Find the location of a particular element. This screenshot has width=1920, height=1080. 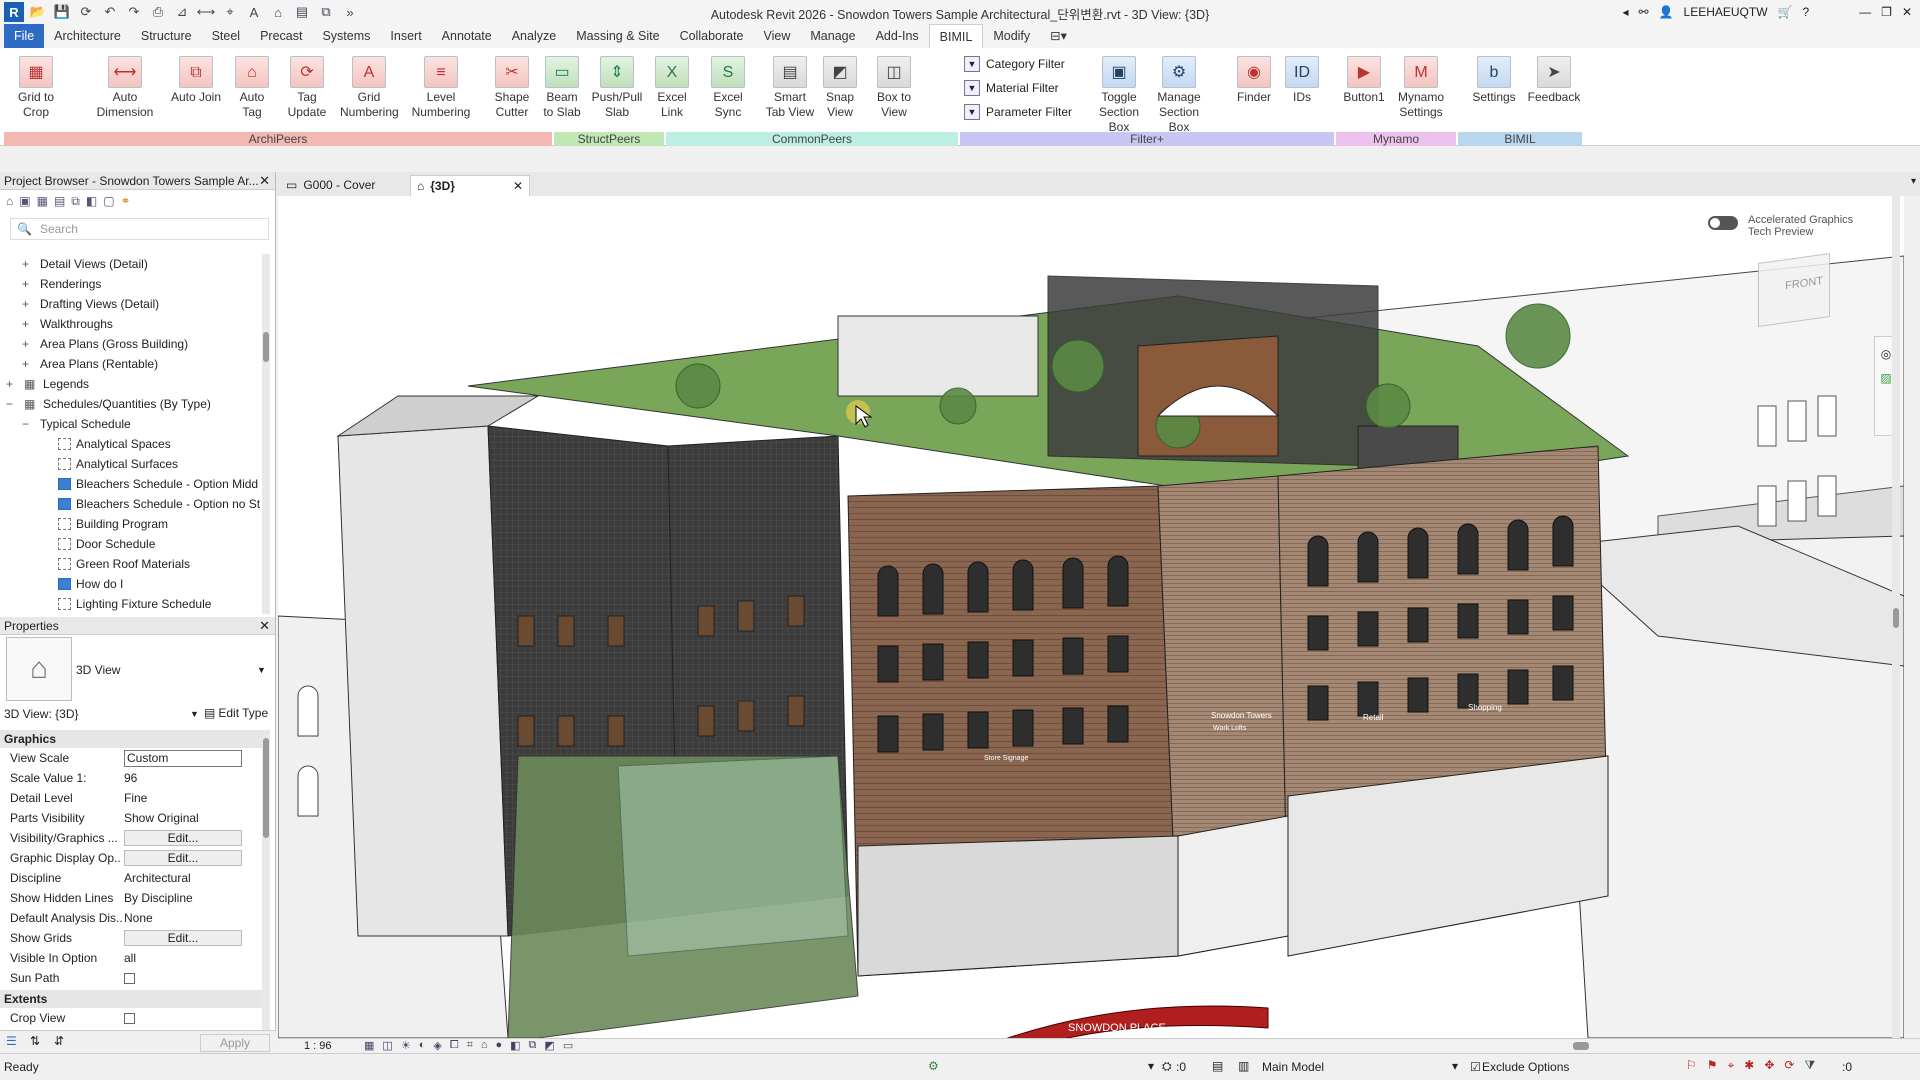

lock-3d-icon: ⌂ is located at coordinates (484, 1045).